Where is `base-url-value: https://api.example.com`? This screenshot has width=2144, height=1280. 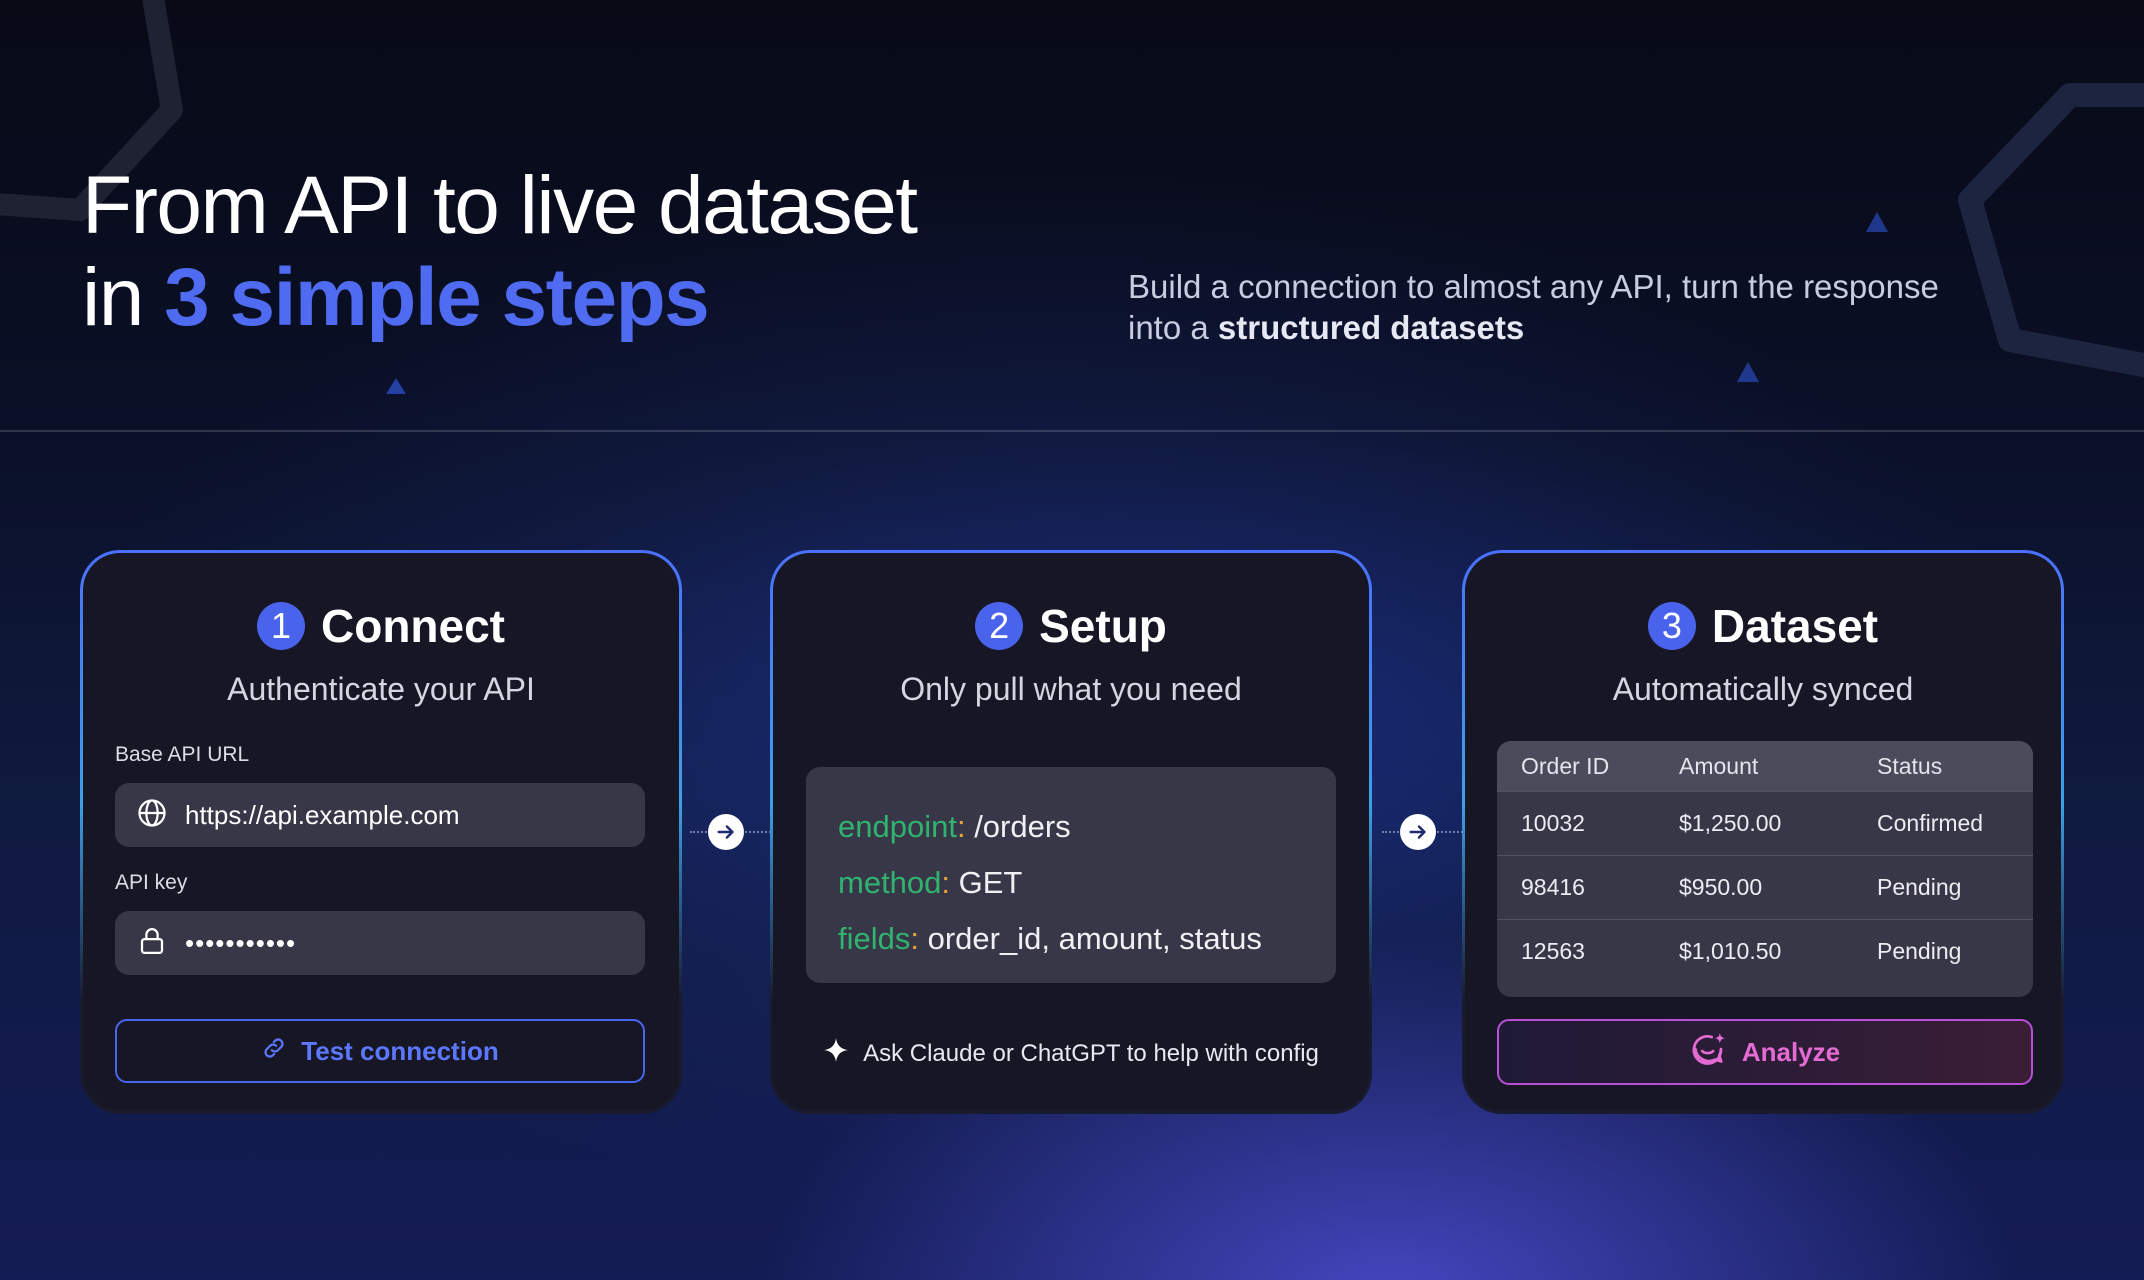 base-url-value: https://api.example.com is located at coordinates (322, 814).